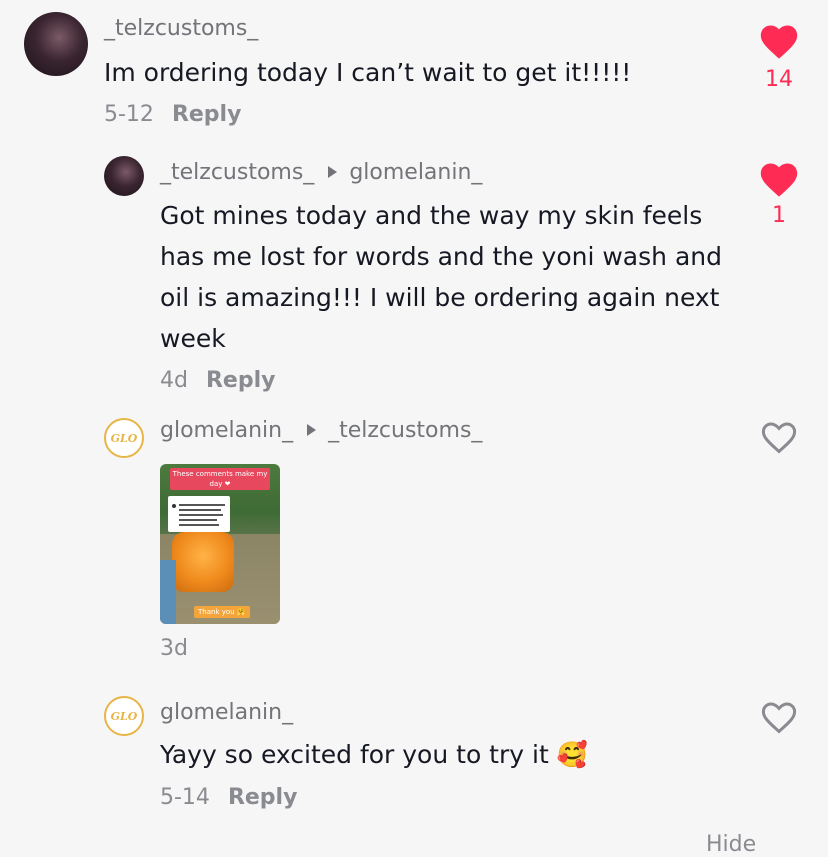 This screenshot has width=828, height=857. I want to click on video-caption: These comments make my day ❤, so click(220, 479).